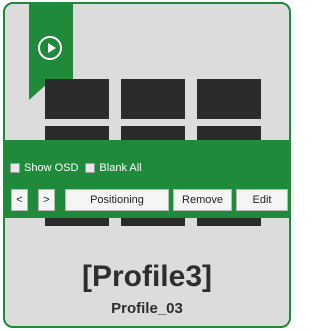  What do you see at coordinates (117, 200) in the screenshot?
I see `positioning-button: Positioning` at bounding box center [117, 200].